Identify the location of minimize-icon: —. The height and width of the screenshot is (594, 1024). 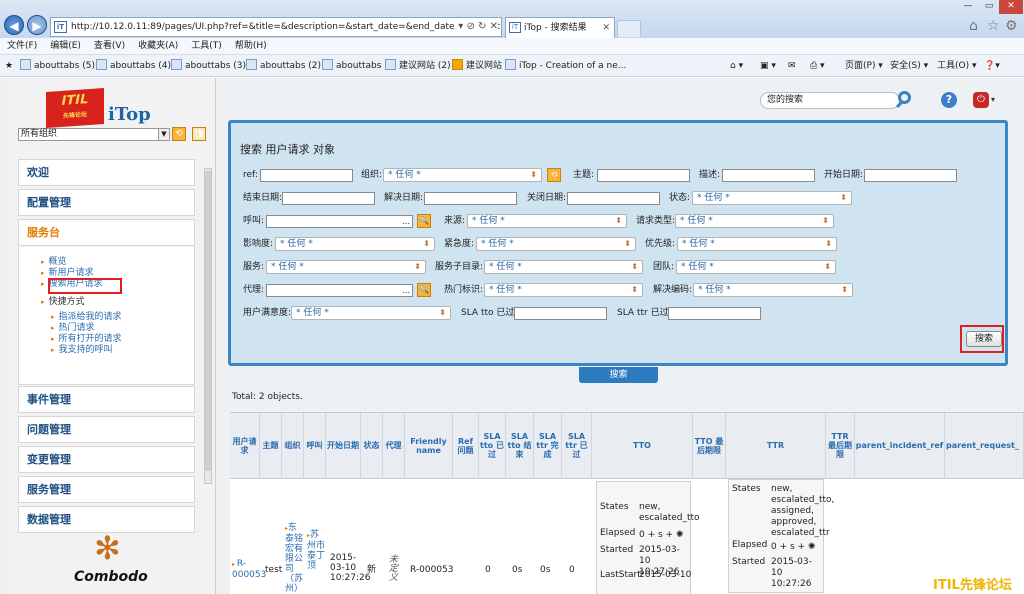
(968, 7).